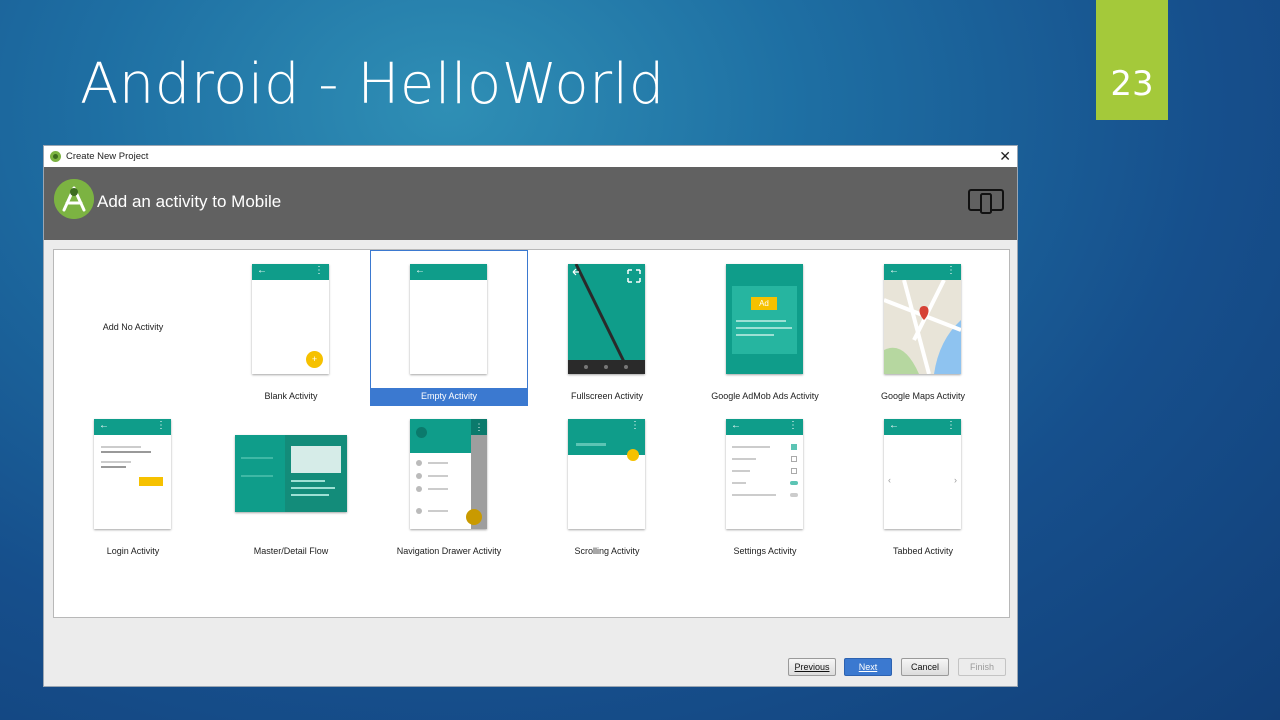 The image size is (1280, 720). What do you see at coordinates (868, 667) in the screenshot?
I see `next-button: Next` at bounding box center [868, 667].